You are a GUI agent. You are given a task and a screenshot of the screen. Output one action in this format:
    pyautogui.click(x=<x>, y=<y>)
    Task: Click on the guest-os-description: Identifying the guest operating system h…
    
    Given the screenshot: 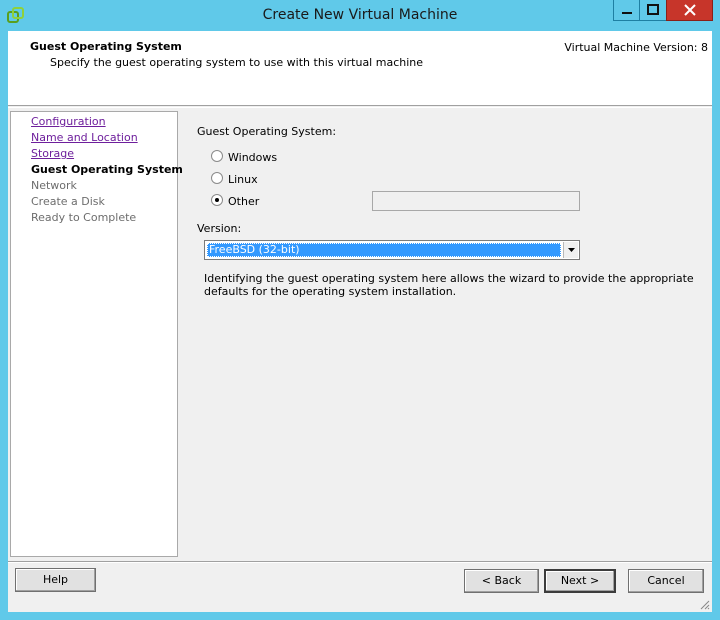 What is the action you would take?
    pyautogui.click(x=449, y=285)
    